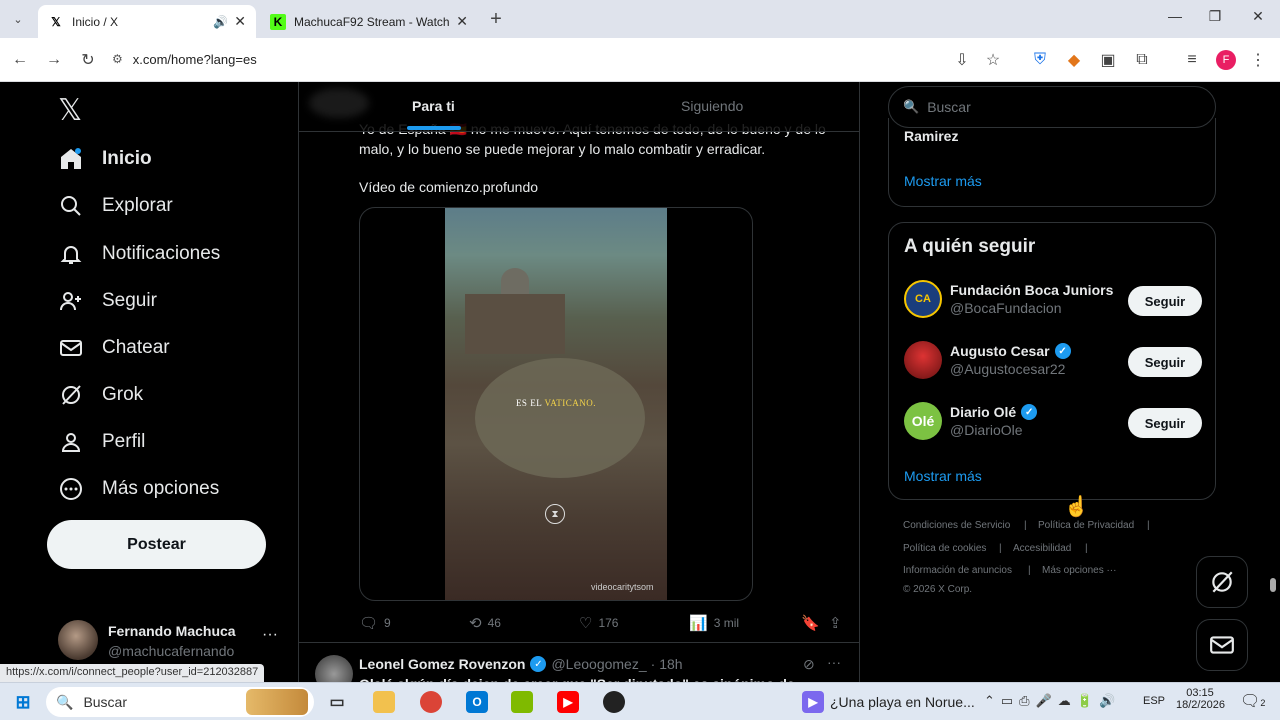 This screenshot has height=720, width=1280. What do you see at coordinates (568, 702) in the screenshot?
I see `youtube-icon: ▶` at bounding box center [568, 702].